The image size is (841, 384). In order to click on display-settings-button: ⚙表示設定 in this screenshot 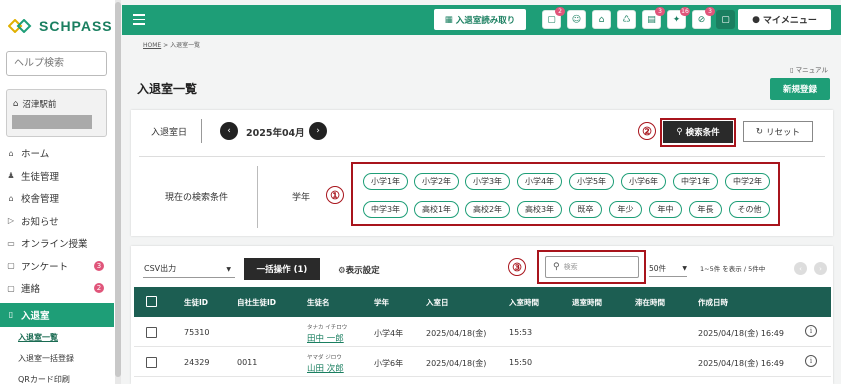, I will do `click(359, 270)`.